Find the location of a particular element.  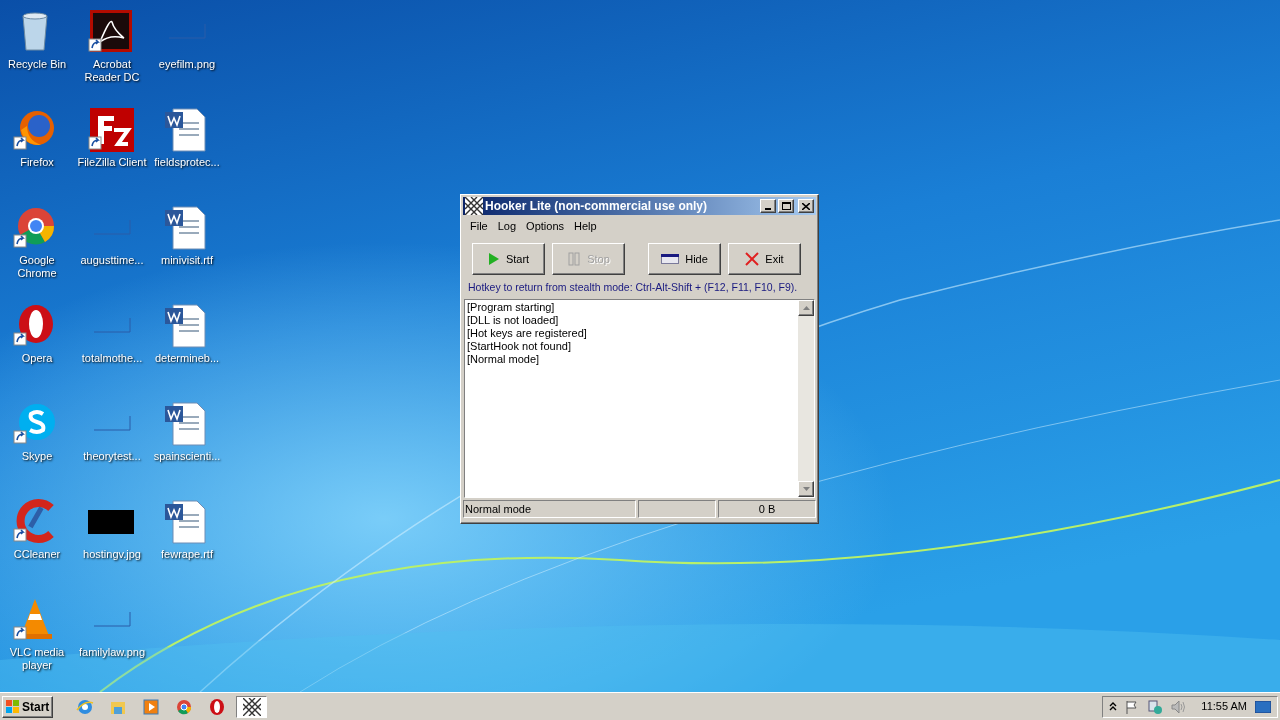

taskbar-button is located at coordinates (252, 706).